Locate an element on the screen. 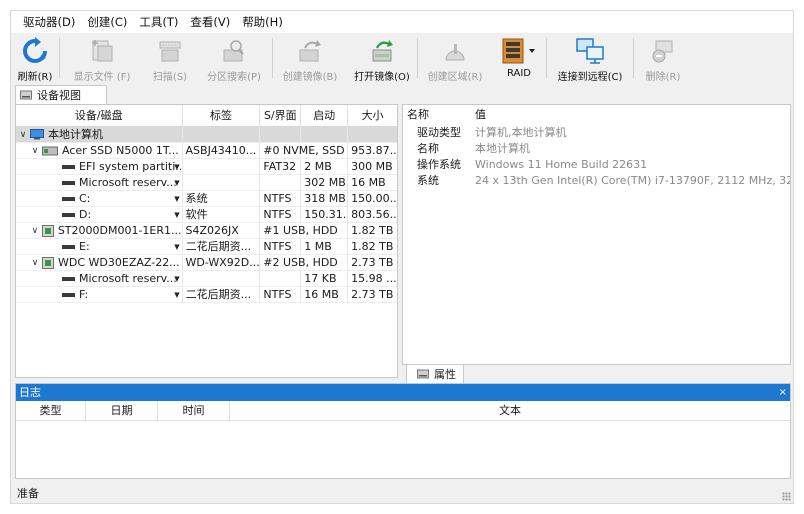  menu-create: 创建(C) is located at coordinates (107, 22).